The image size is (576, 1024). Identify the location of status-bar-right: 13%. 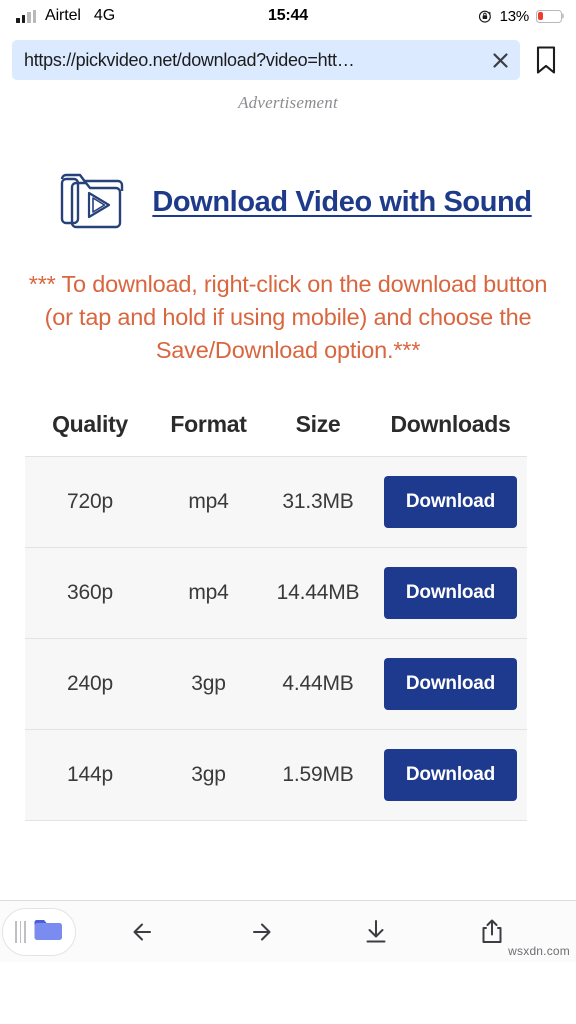
(520, 16).